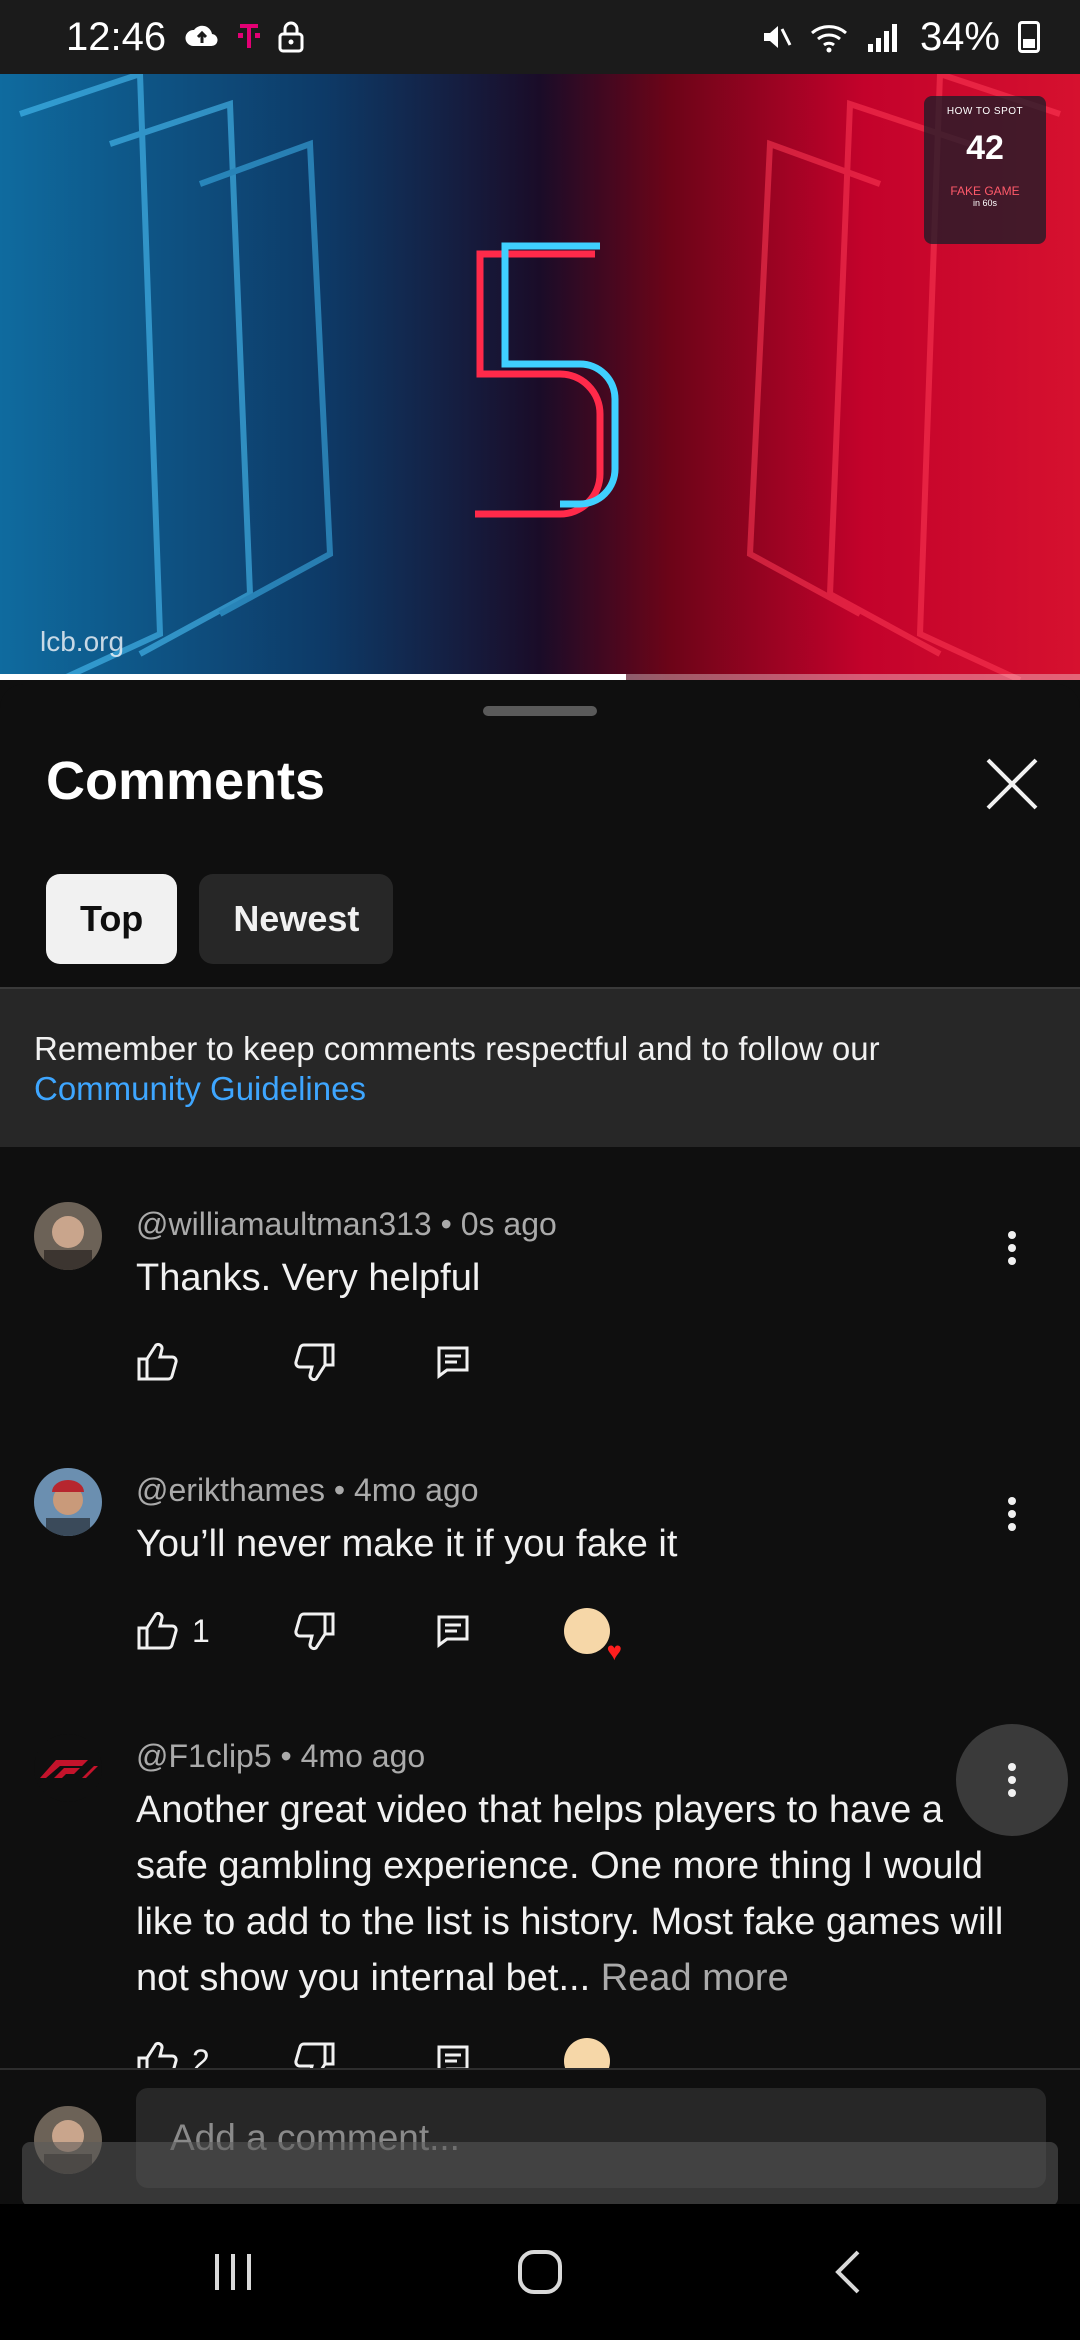  What do you see at coordinates (695, 1978) in the screenshot?
I see `read-more-link: Read more` at bounding box center [695, 1978].